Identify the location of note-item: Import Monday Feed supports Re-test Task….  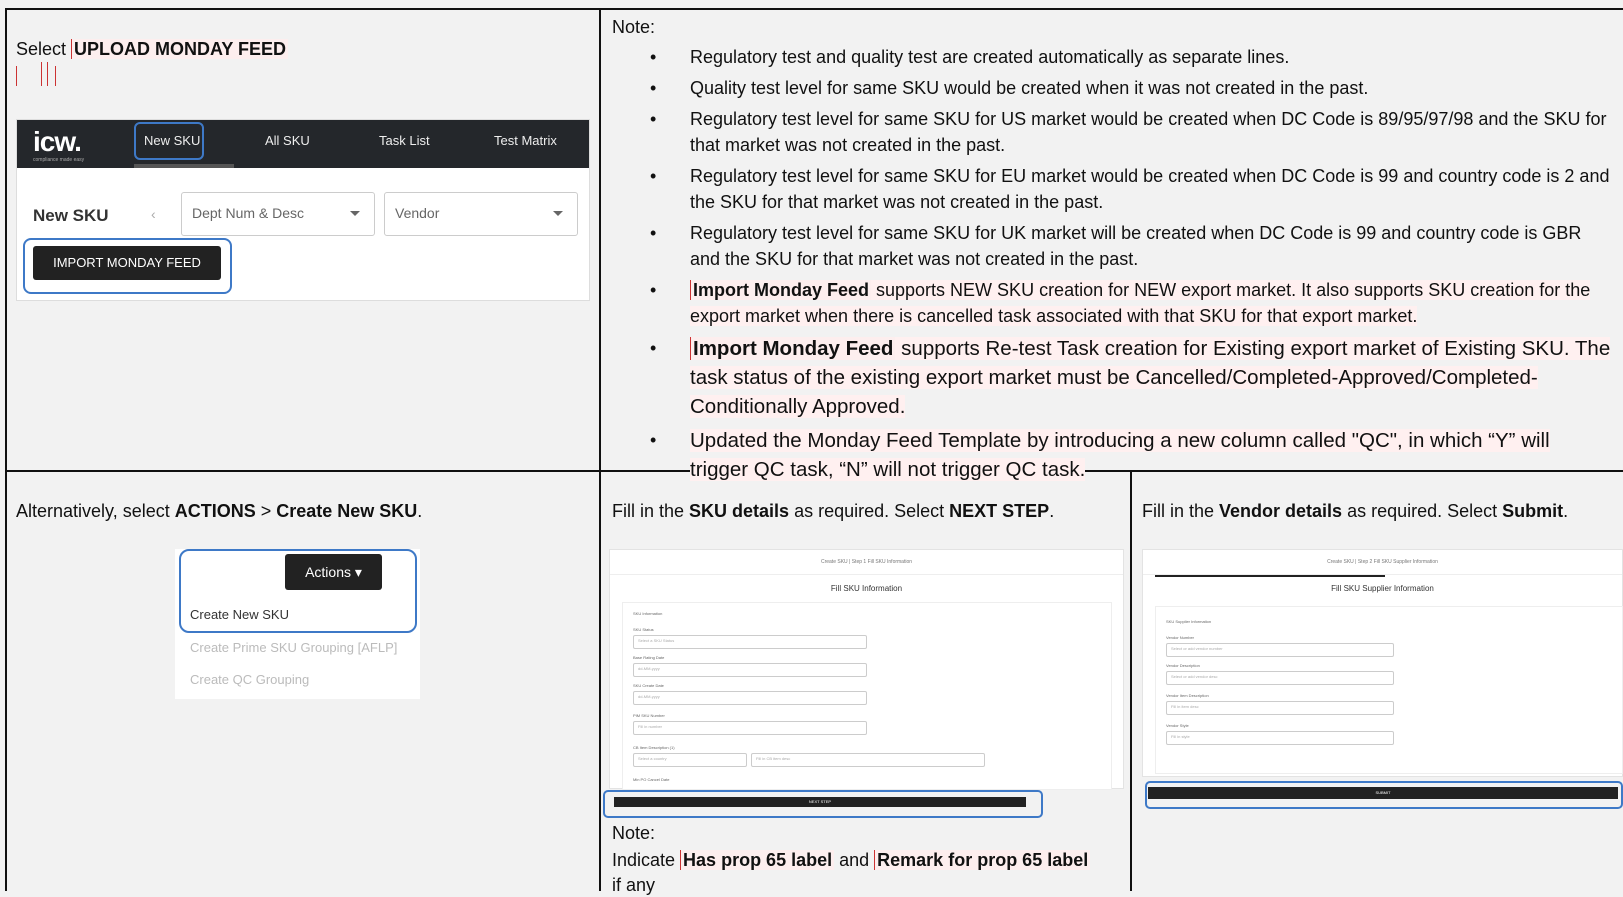
(1112, 377).